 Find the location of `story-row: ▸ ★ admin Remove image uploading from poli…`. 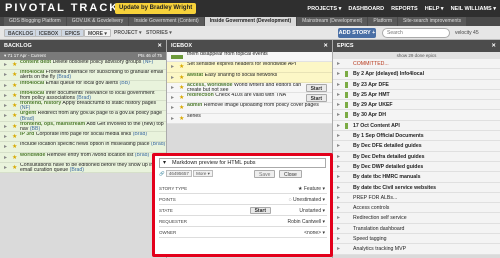

story-row: ▸ ★ admin Remove image uploading from poli… is located at coordinates (249, 108).